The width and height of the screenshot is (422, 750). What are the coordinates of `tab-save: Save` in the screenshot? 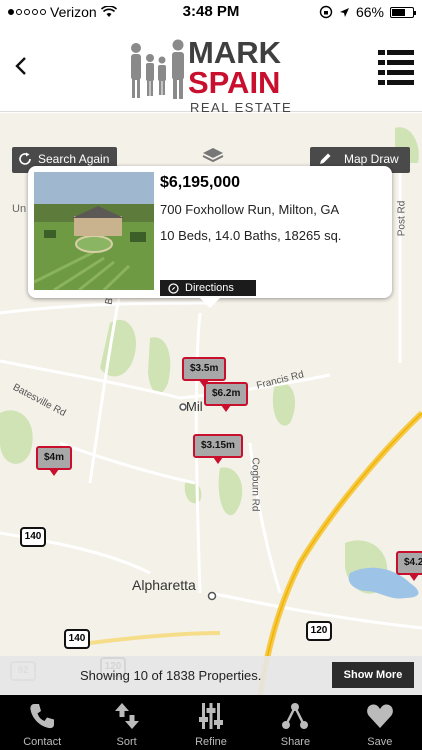 It's located at (380, 722).